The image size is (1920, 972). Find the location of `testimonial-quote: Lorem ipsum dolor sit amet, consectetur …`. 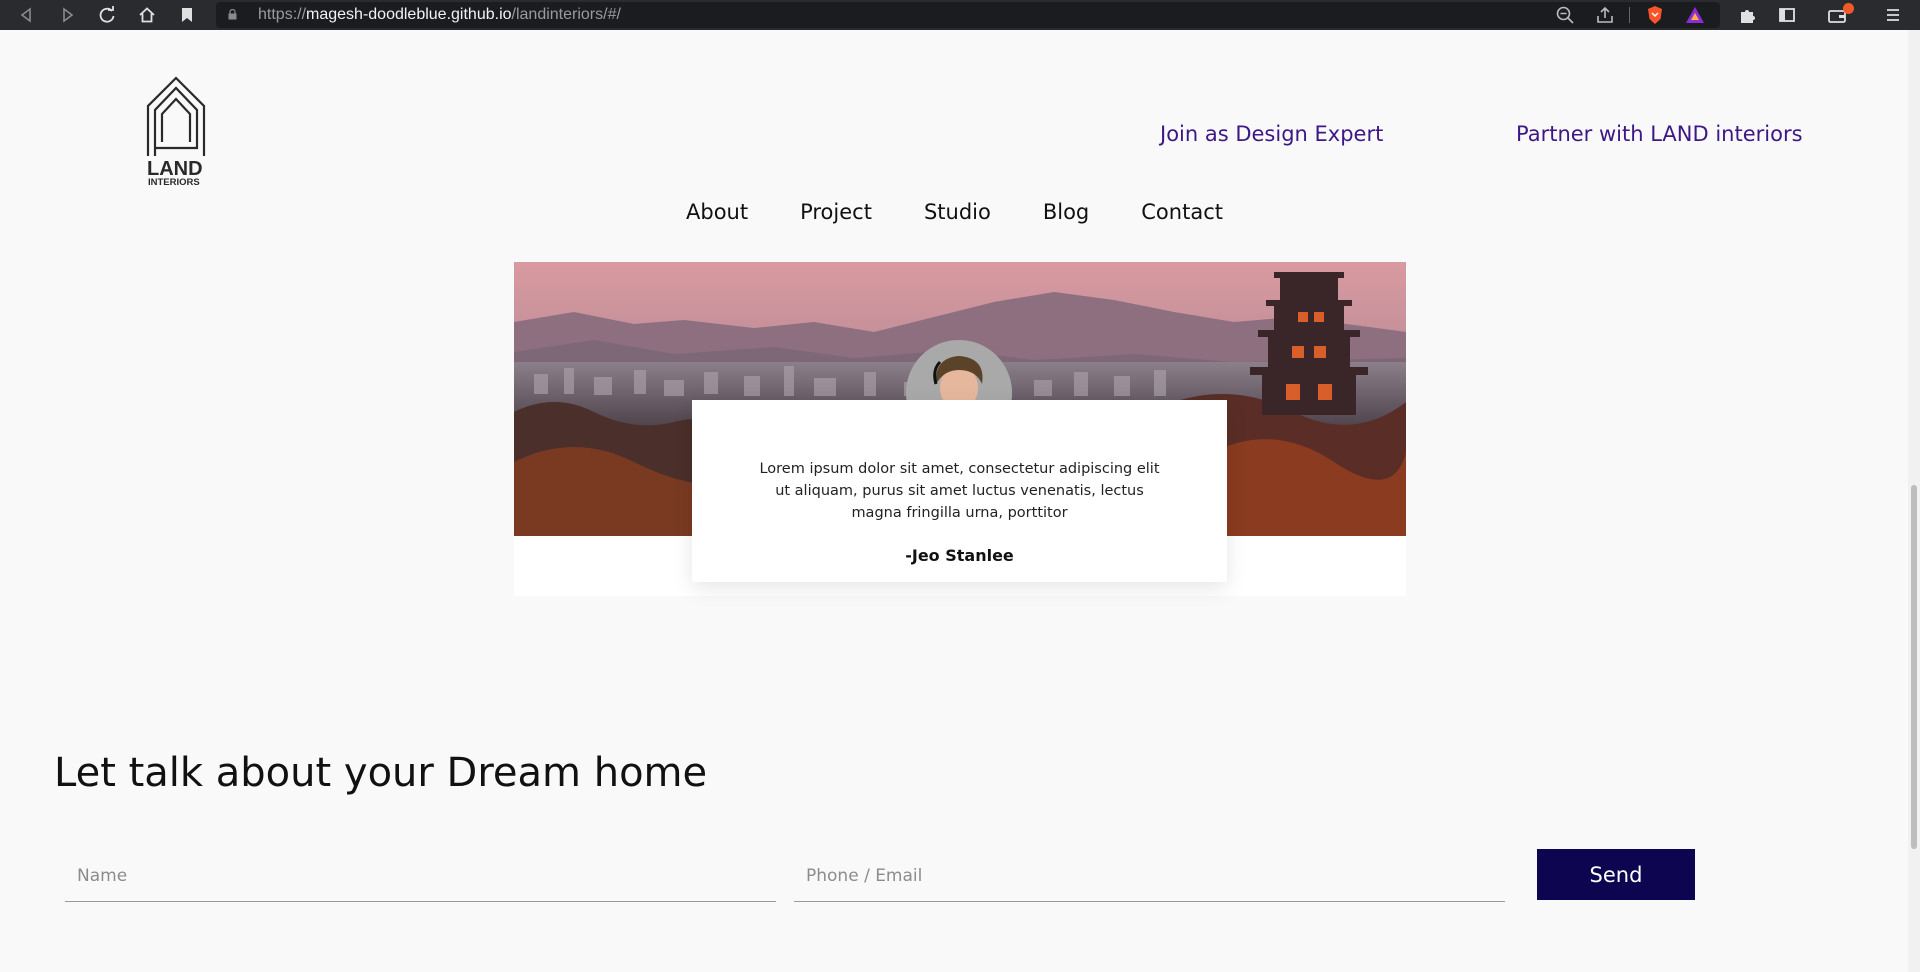

testimonial-quote: Lorem ipsum dolor sit amet, consectetur … is located at coordinates (959, 491).